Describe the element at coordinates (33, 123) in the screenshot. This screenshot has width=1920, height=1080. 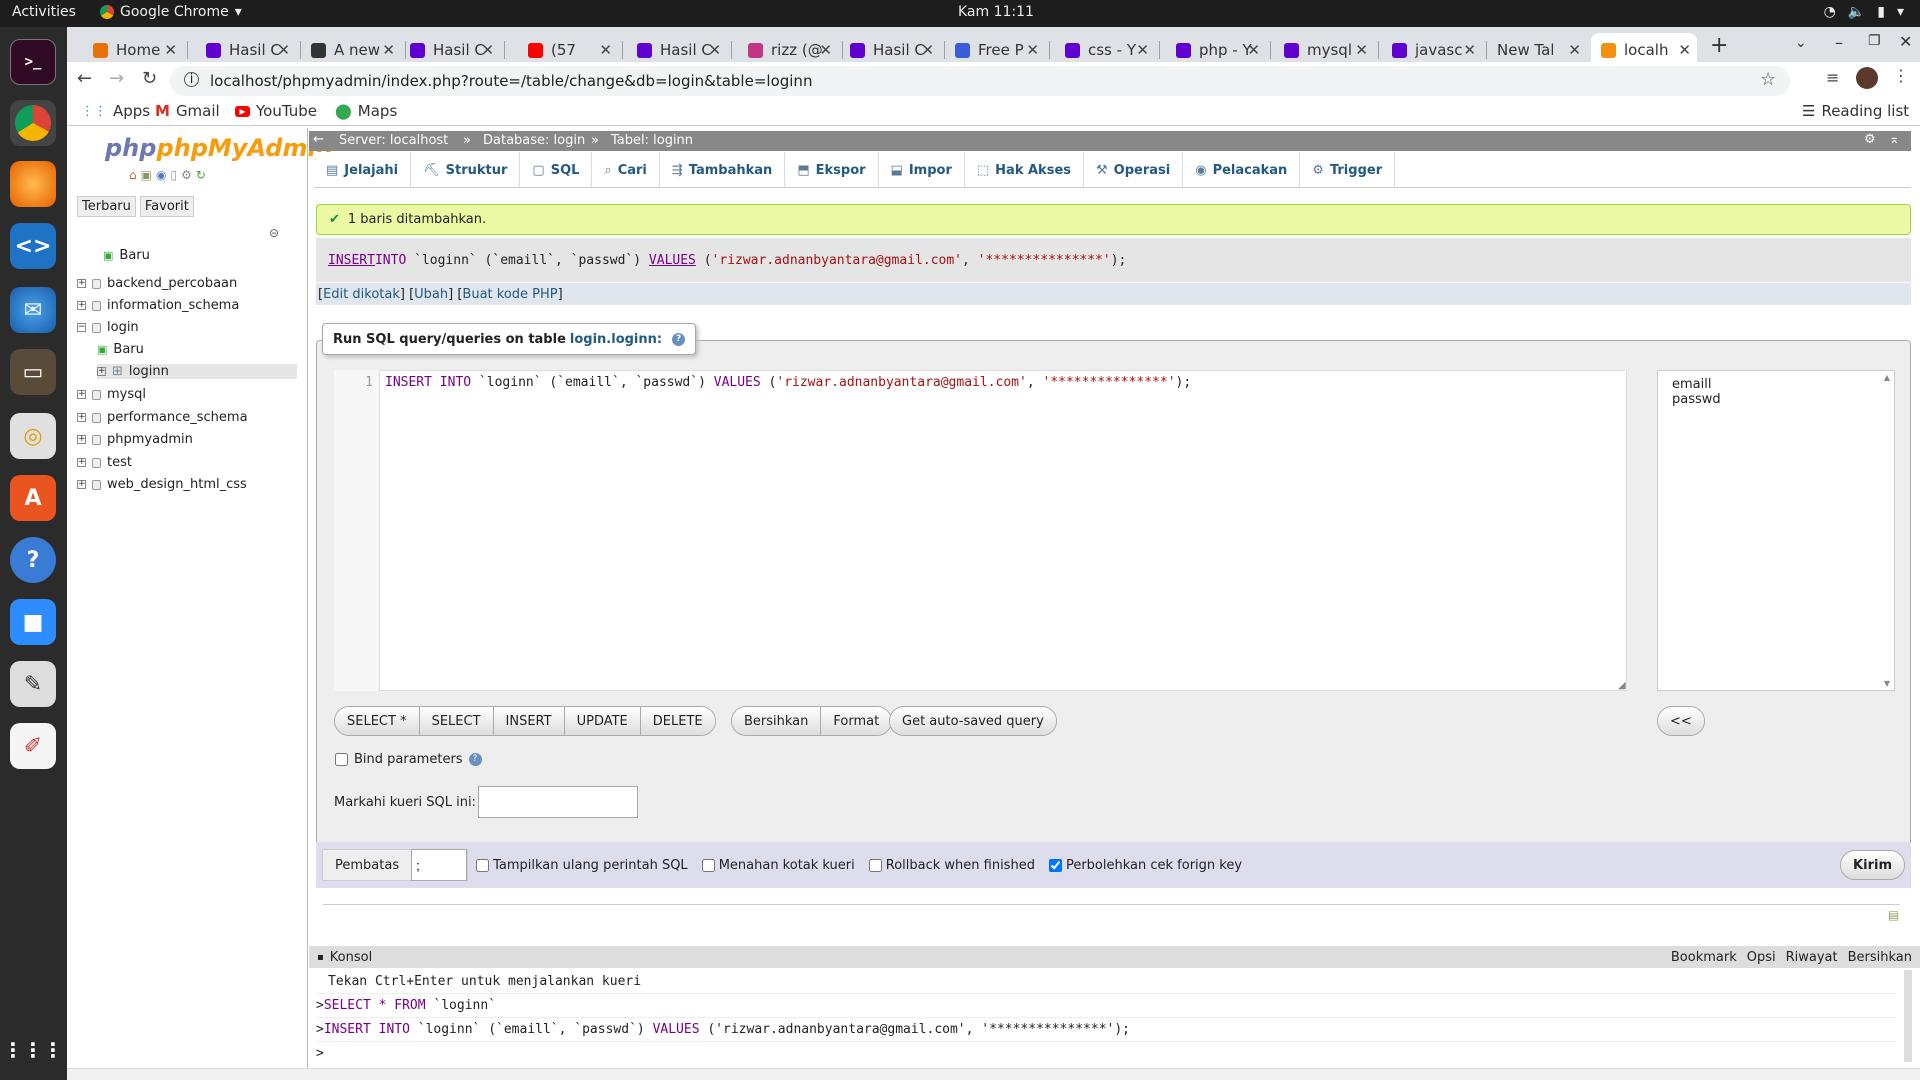
I see `chrome-icon` at that location.